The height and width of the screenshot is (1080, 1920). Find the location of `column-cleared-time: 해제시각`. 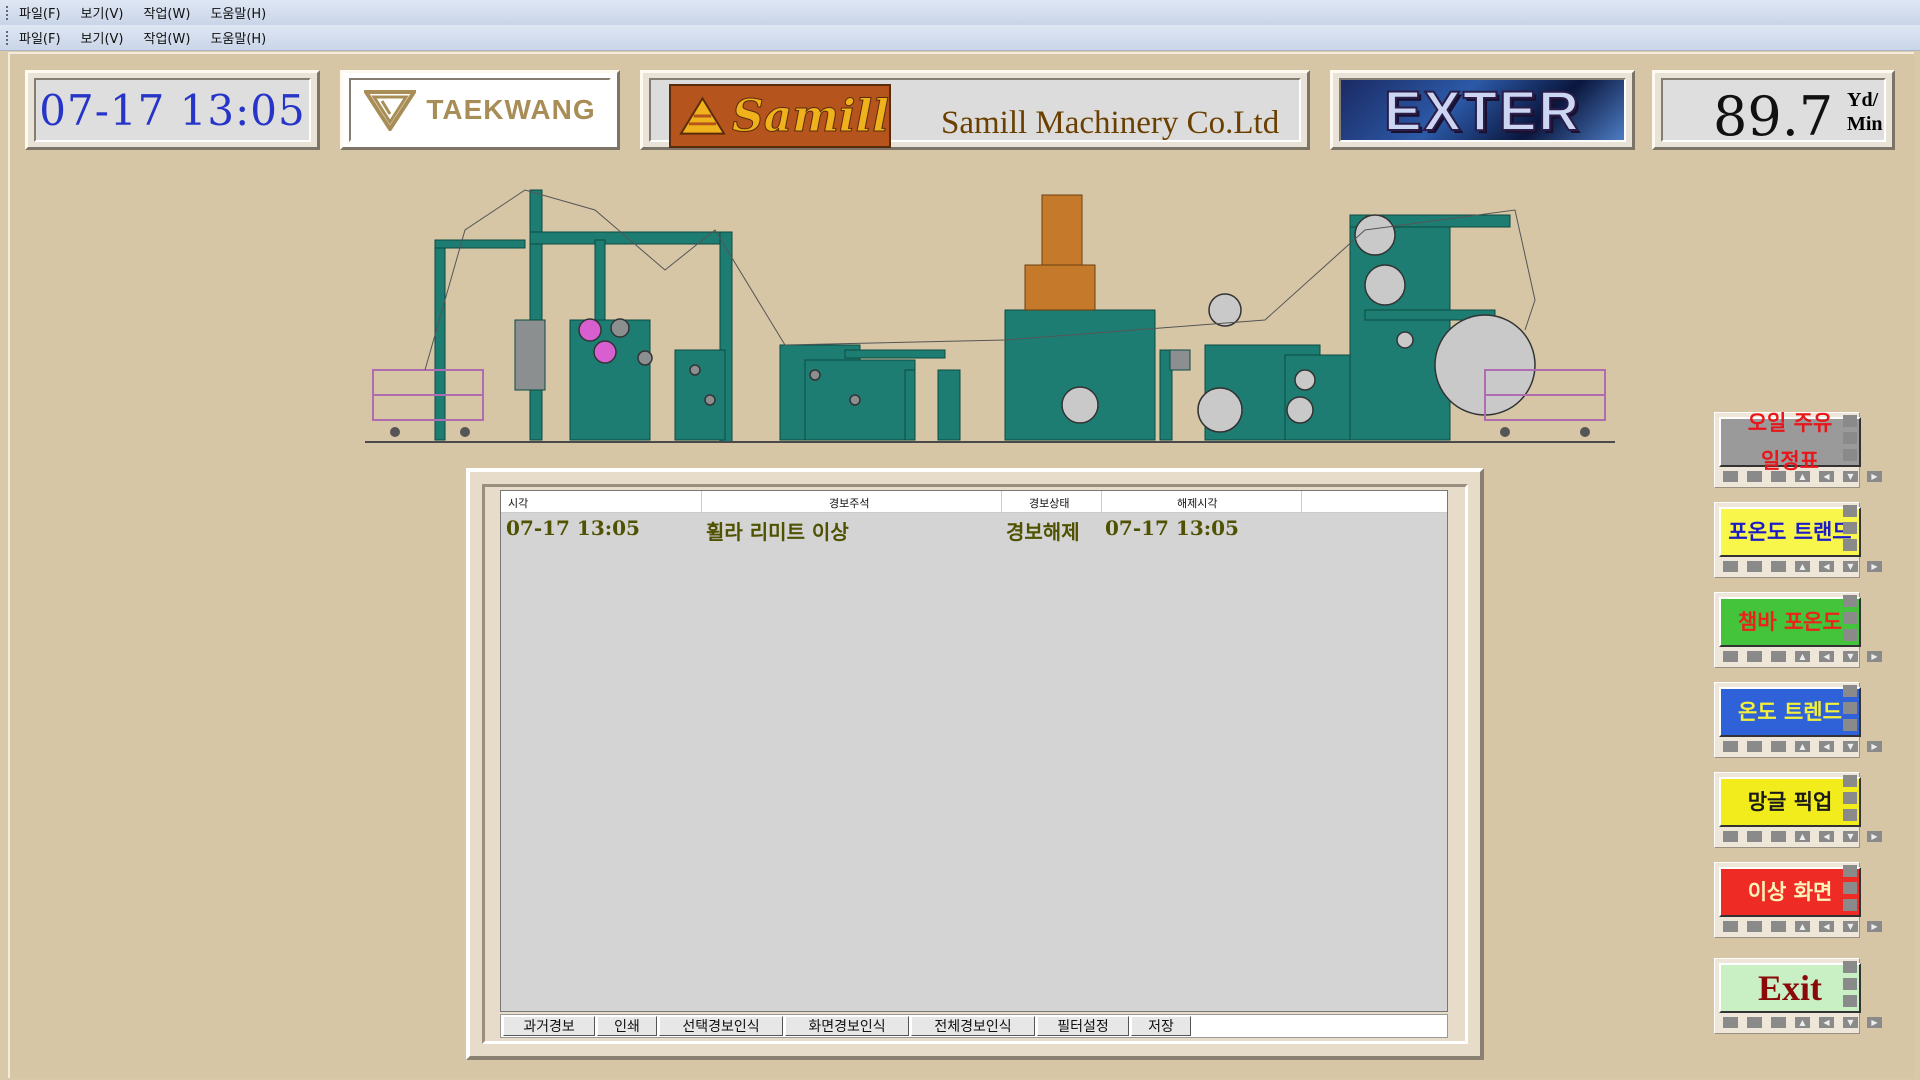

column-cleared-time: 해제시각 is located at coordinates (1197, 503).